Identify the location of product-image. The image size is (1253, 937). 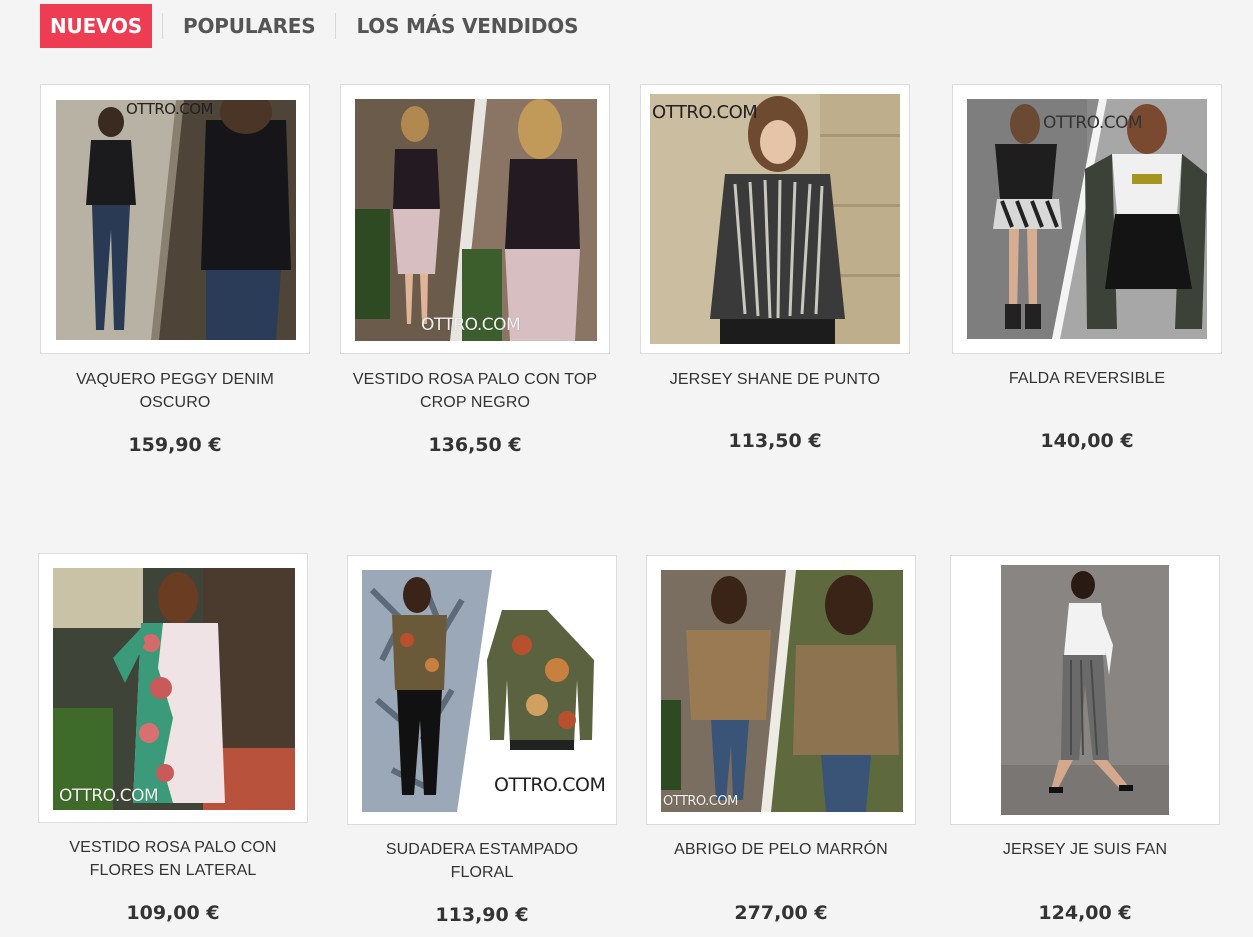
(1085, 690).